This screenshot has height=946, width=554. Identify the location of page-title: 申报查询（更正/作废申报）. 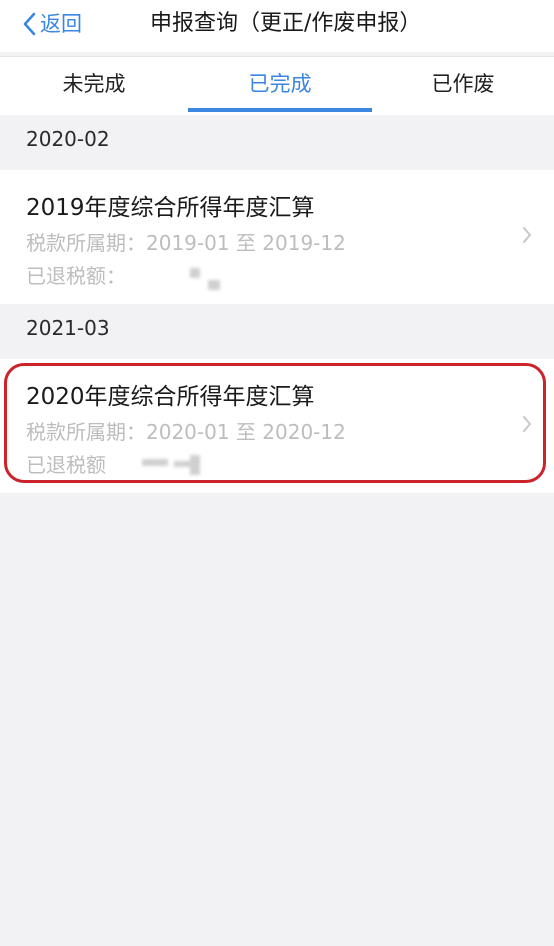
(286, 23).